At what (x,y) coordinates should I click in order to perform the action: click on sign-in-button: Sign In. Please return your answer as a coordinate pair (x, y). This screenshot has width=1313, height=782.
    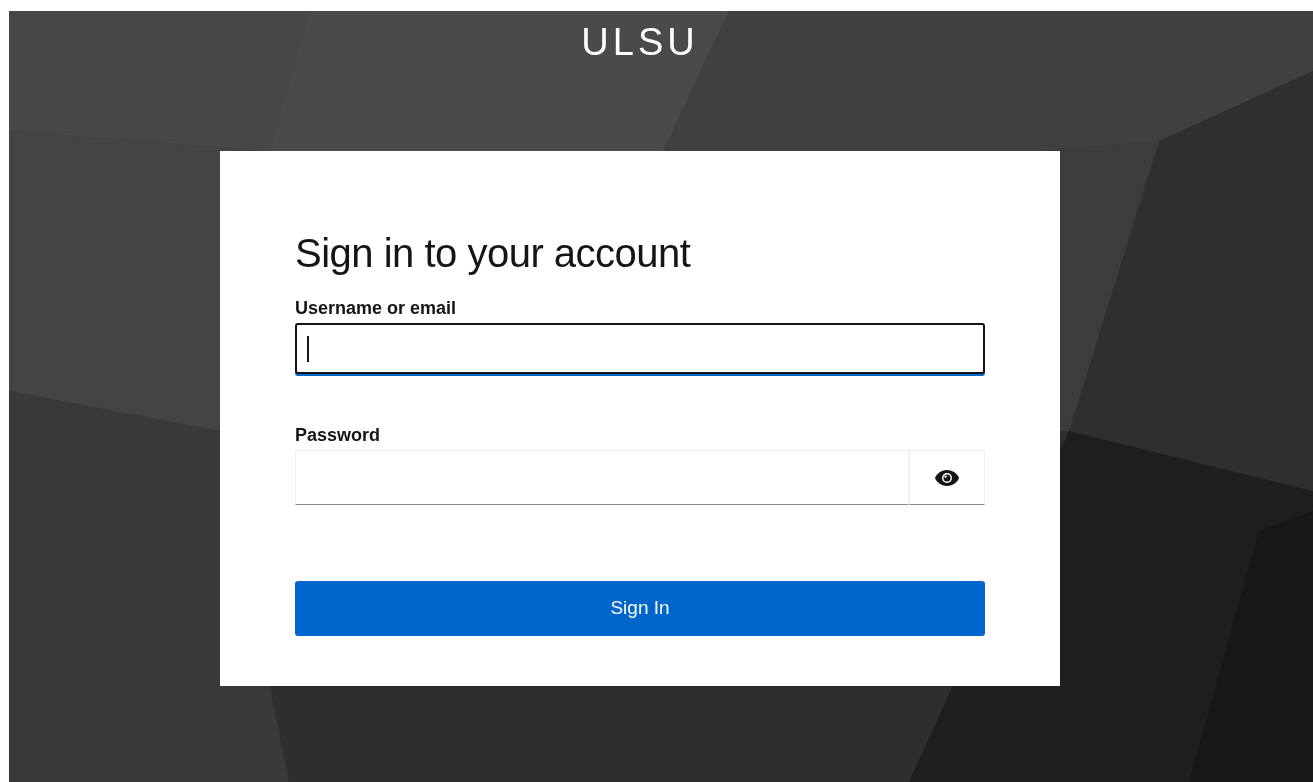
    Looking at the image, I should click on (640, 608).